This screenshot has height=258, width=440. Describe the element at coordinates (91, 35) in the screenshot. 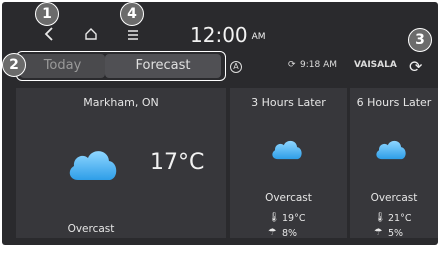

I see `home-icon` at that location.